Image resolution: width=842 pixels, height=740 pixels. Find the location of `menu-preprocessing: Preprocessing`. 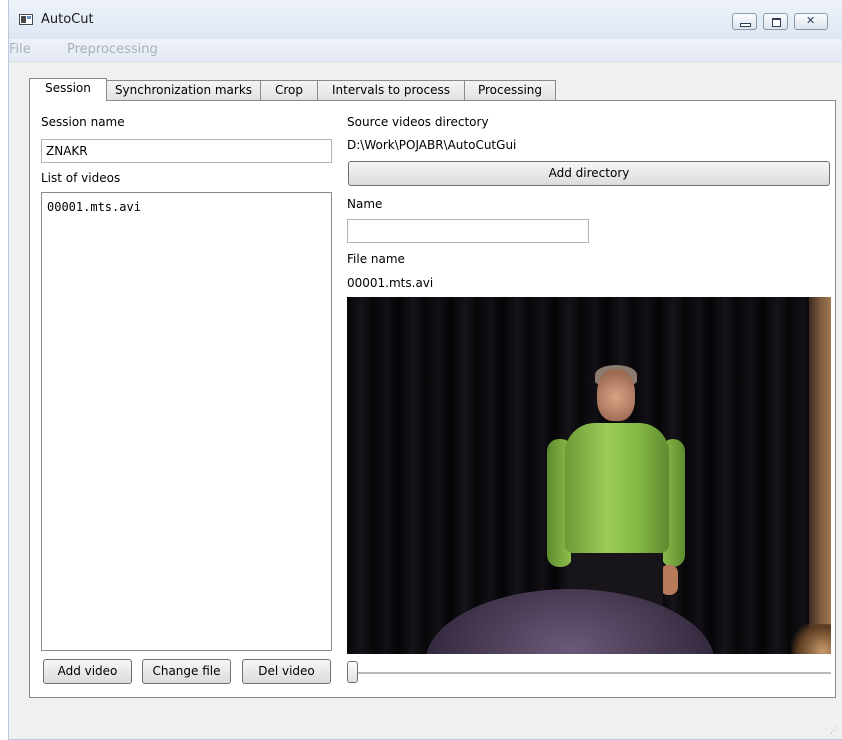

menu-preprocessing: Preprocessing is located at coordinates (112, 49).